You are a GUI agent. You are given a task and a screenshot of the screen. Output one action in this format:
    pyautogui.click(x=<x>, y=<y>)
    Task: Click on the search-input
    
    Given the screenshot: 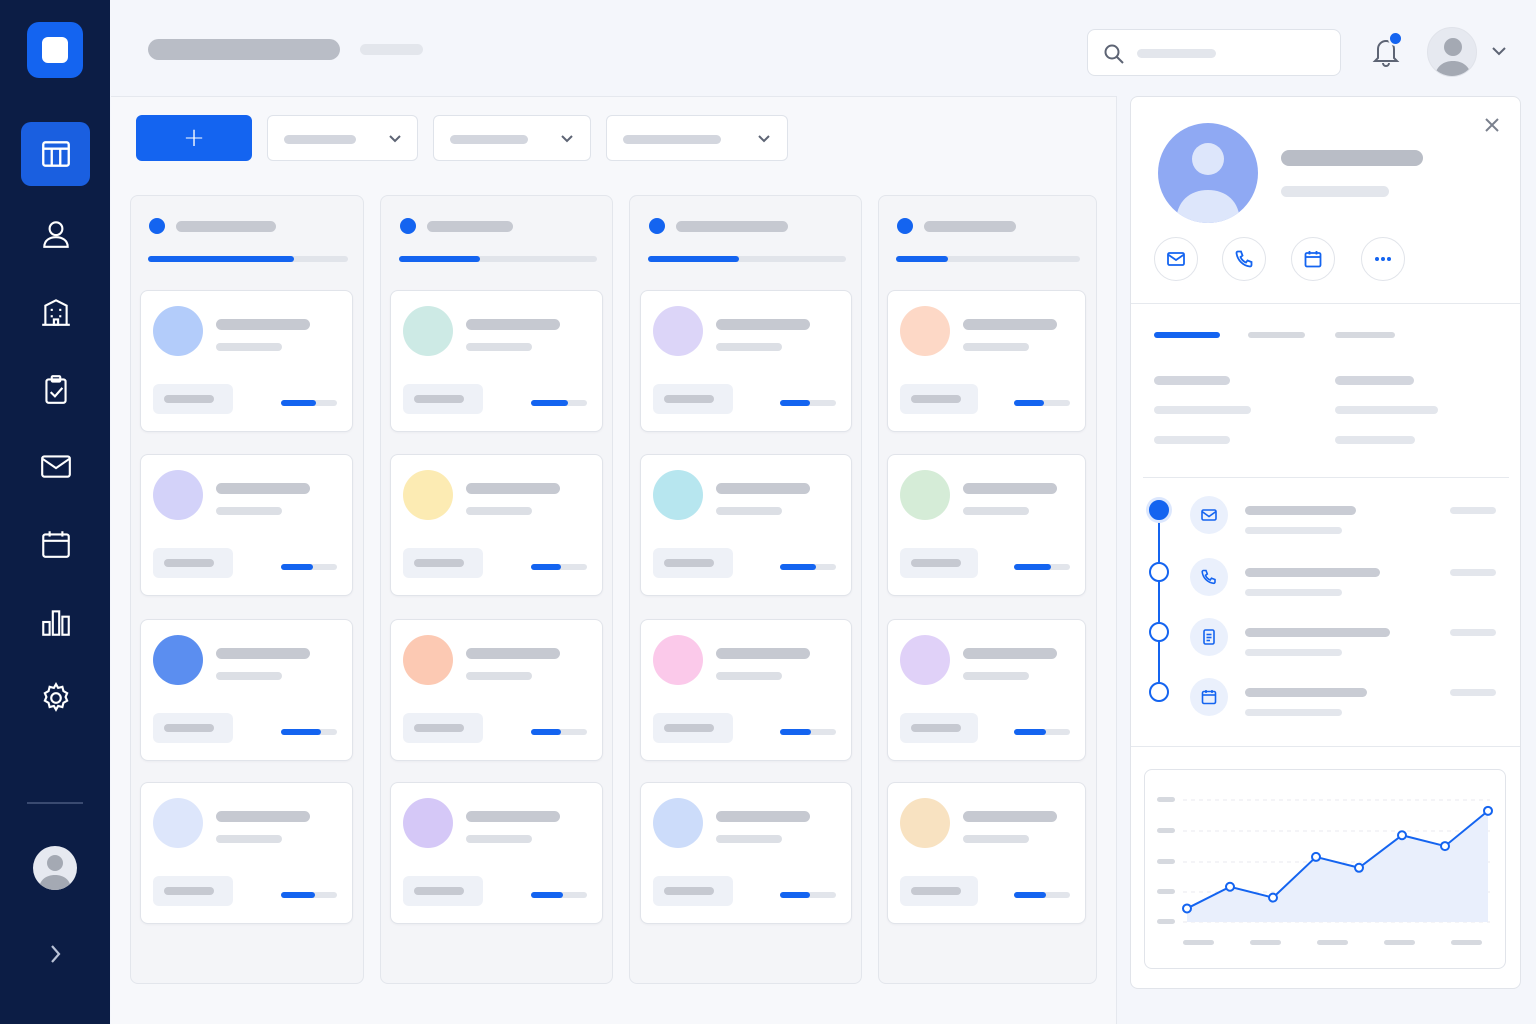 What is the action you would take?
    pyautogui.click(x=1231, y=53)
    